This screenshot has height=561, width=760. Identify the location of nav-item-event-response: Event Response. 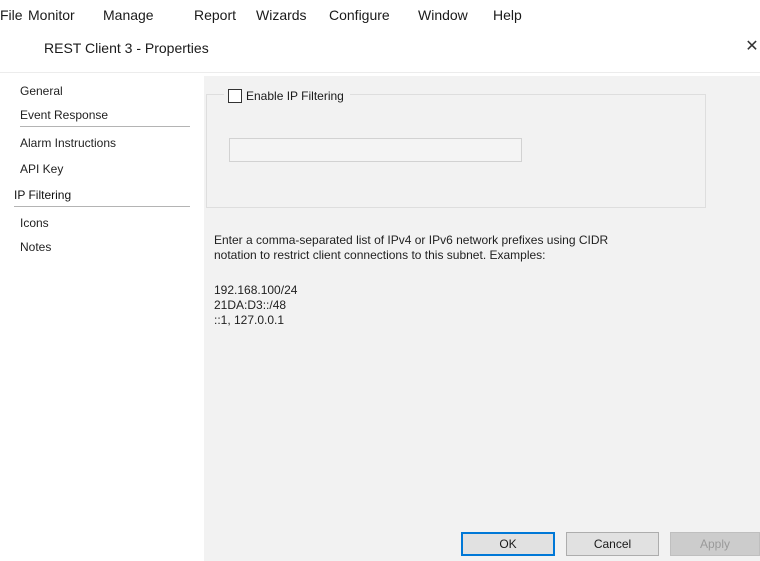
(105, 115).